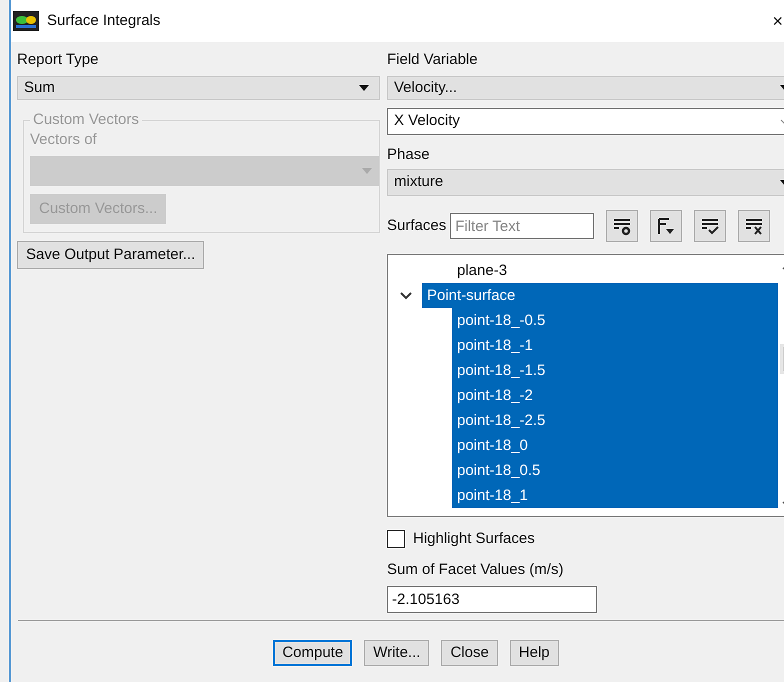  Describe the element at coordinates (26, 21) in the screenshot. I see `app-icon` at that location.